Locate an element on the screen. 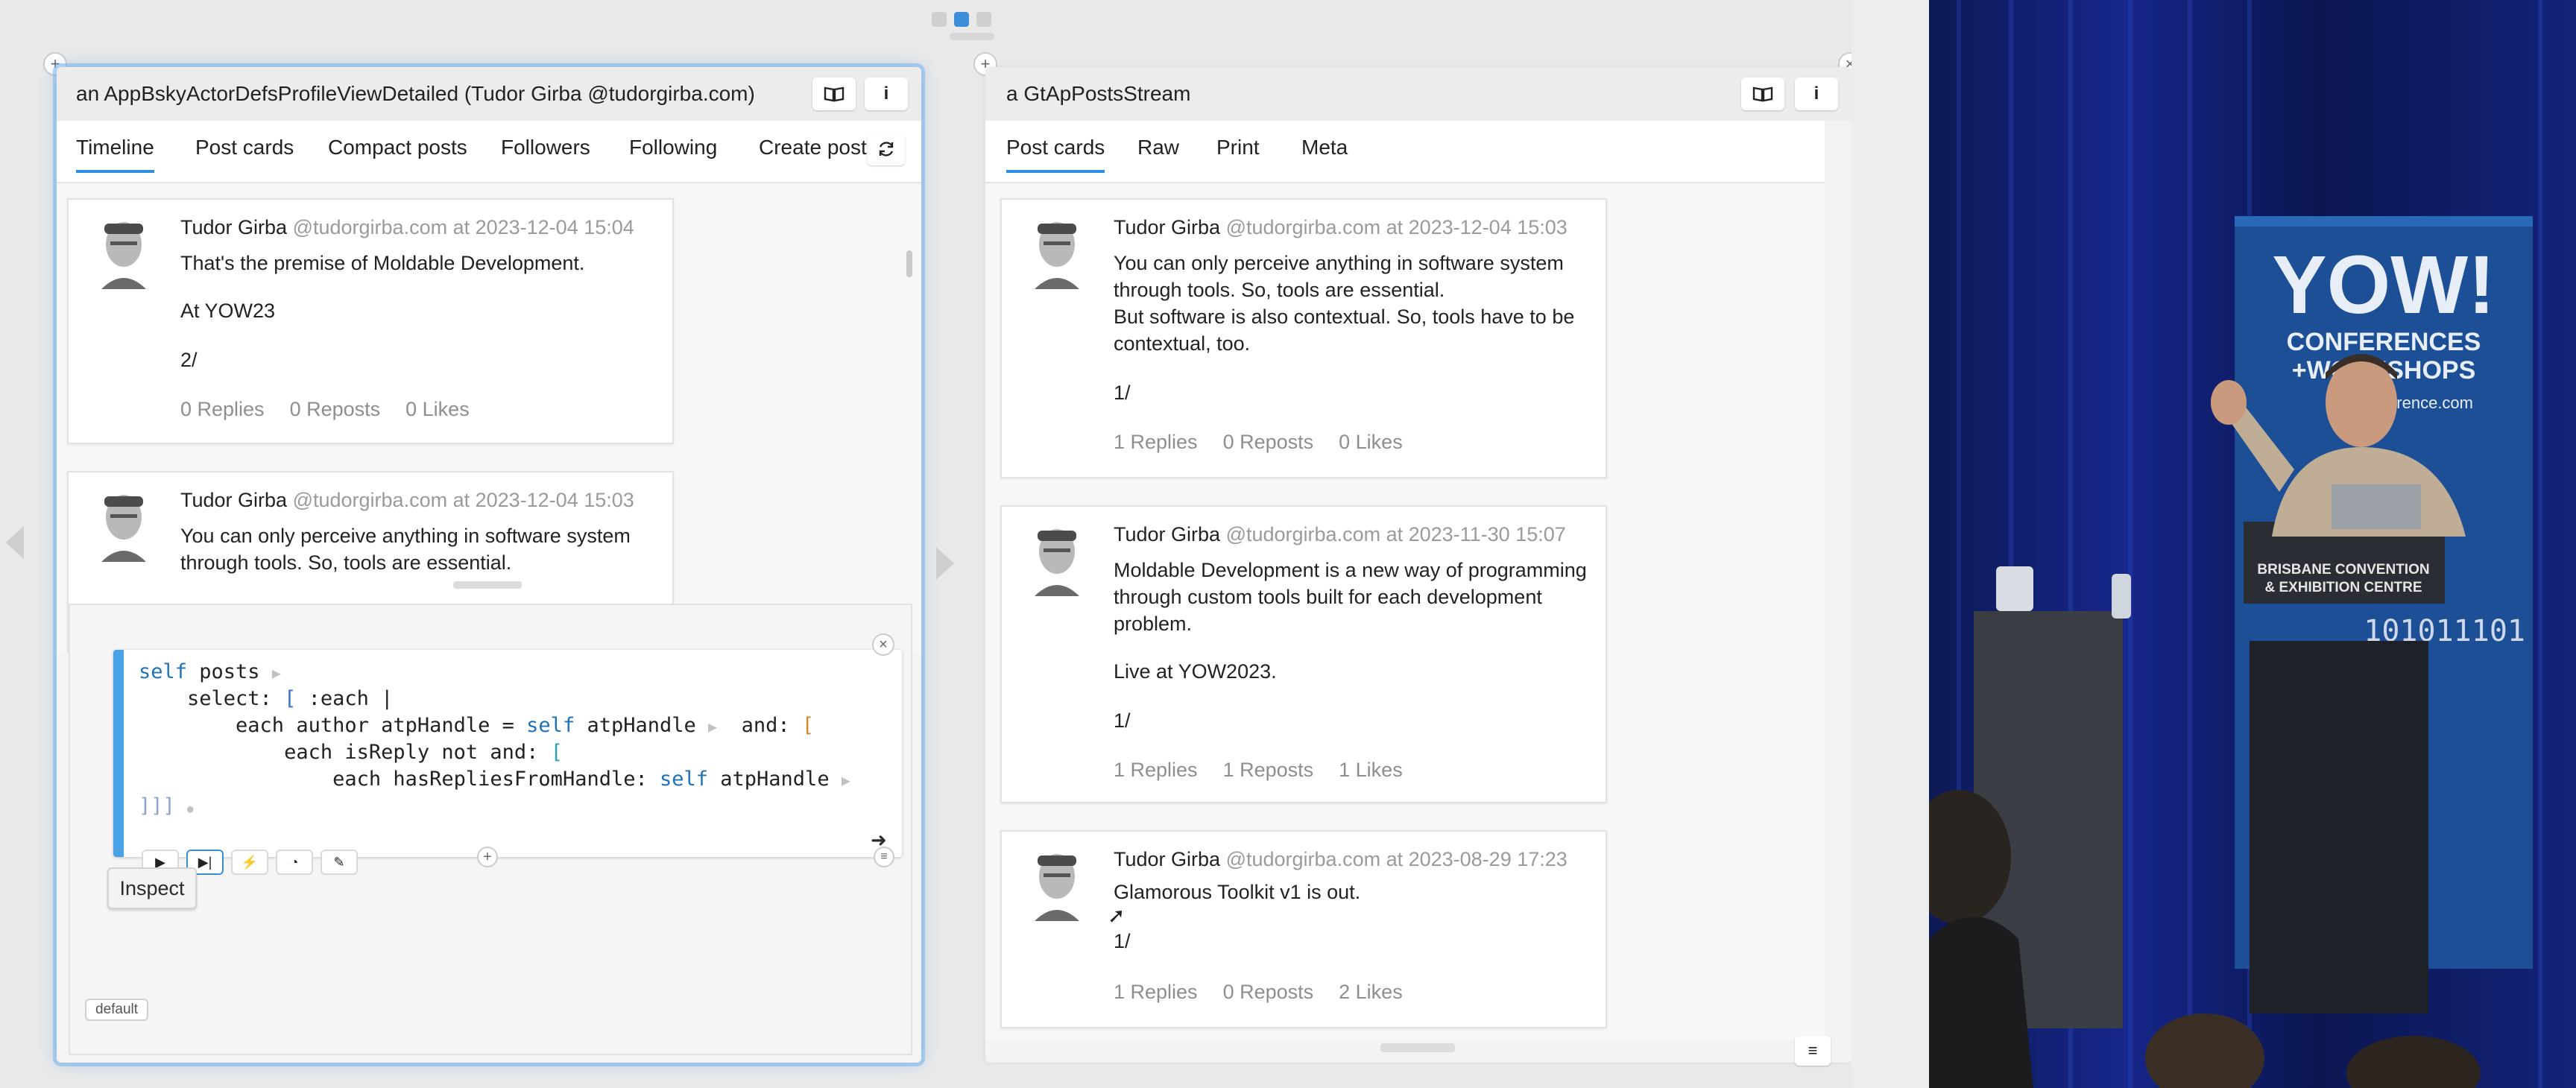 The height and width of the screenshot is (1088, 2576). podium-text: BRISBANE CONVENTION is located at coordinates (2343, 570).